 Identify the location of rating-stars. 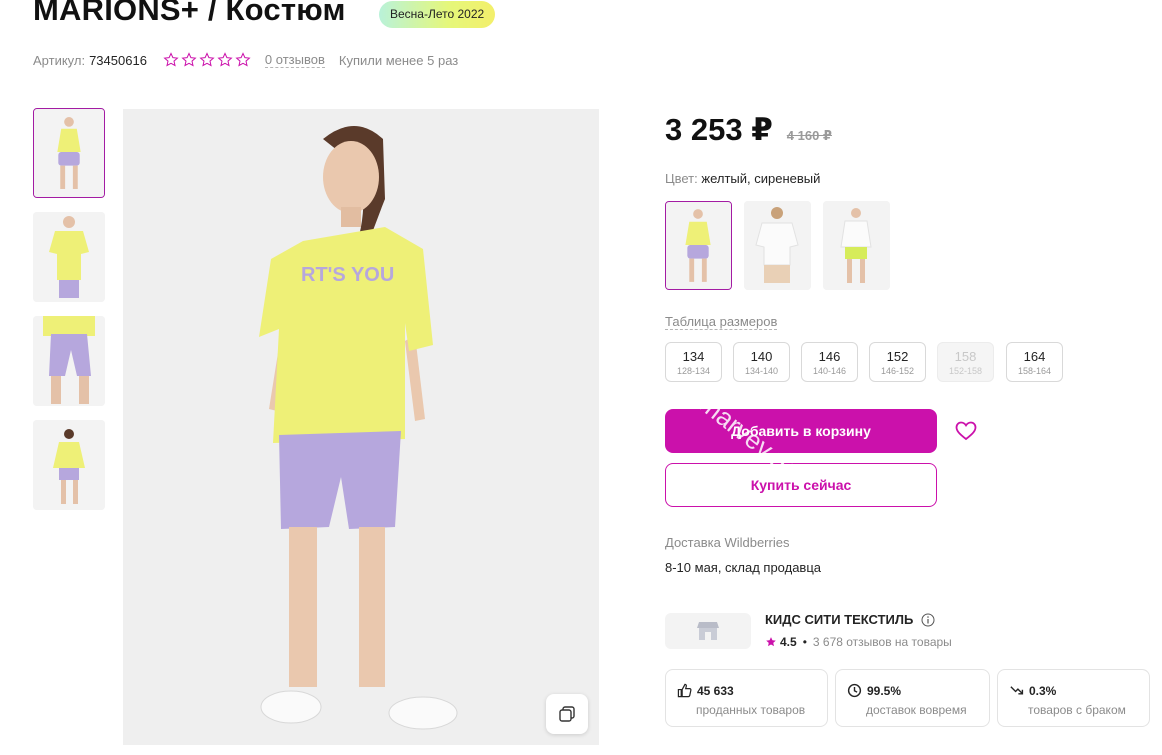
(207, 60).